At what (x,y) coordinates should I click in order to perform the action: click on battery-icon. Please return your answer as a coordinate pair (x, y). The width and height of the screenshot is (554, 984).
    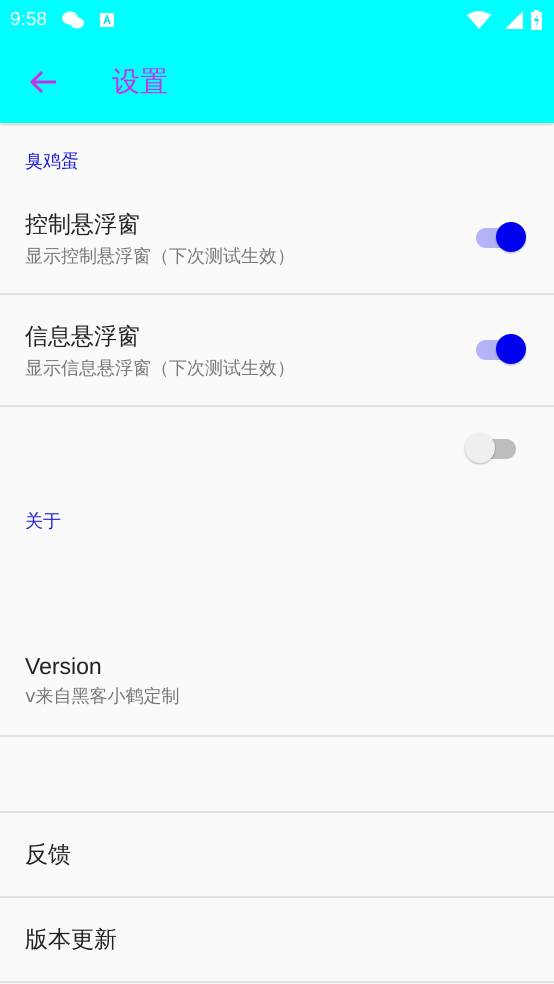
    Looking at the image, I should click on (536, 20).